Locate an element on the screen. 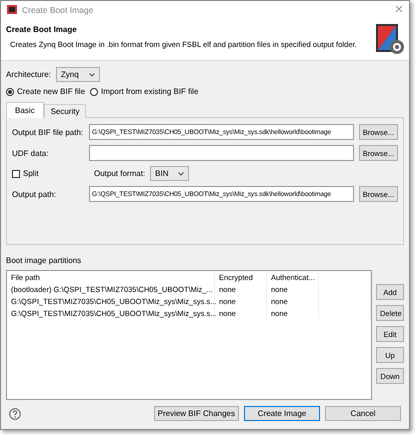 The height and width of the screenshot is (435, 420). footer-button: Create Image is located at coordinates (282, 413).